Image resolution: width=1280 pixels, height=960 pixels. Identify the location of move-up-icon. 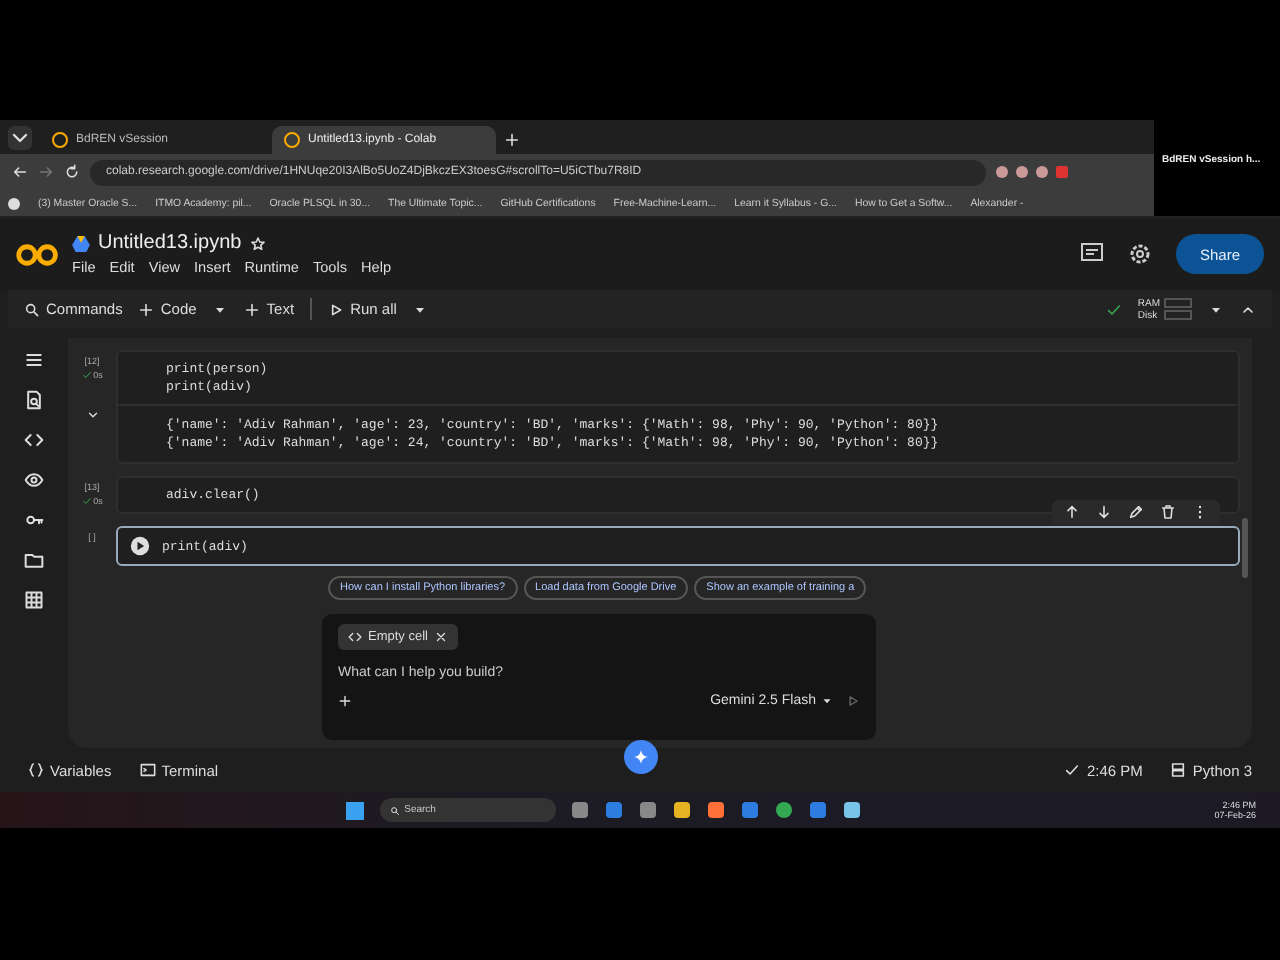
(1072, 512).